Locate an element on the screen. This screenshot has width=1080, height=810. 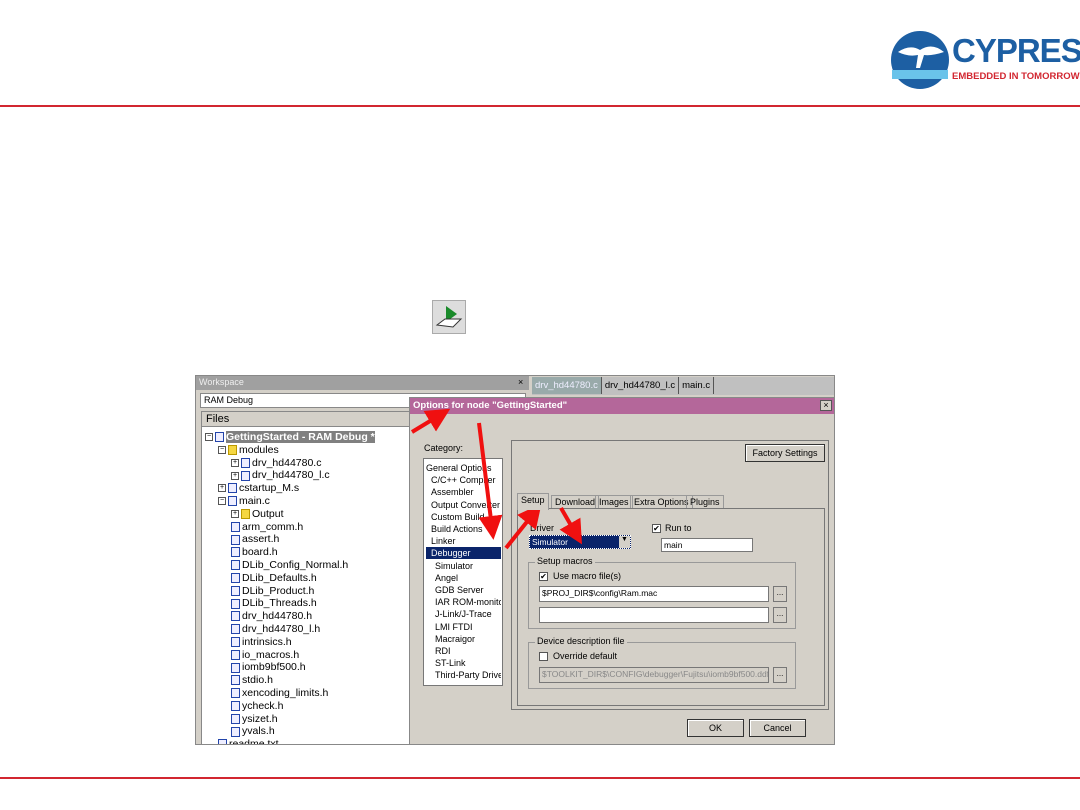
tab-images: Images is located at coordinates (614, 502).